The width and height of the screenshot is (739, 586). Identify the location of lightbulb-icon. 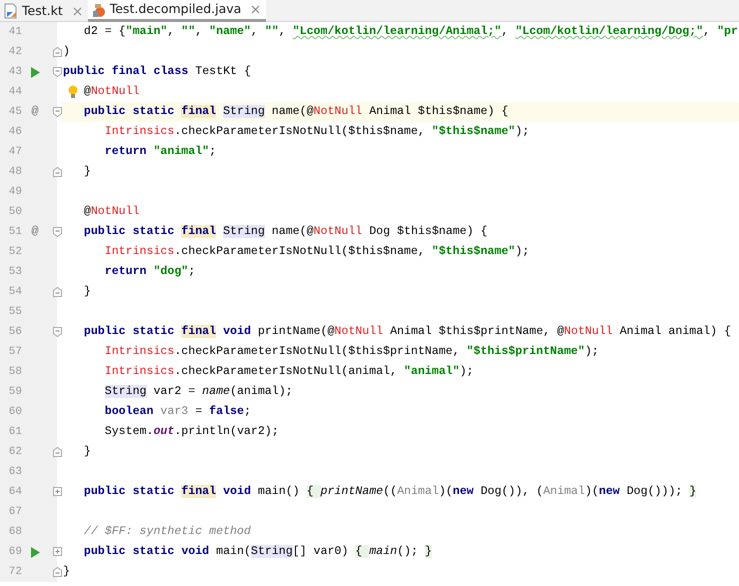
(73, 92).